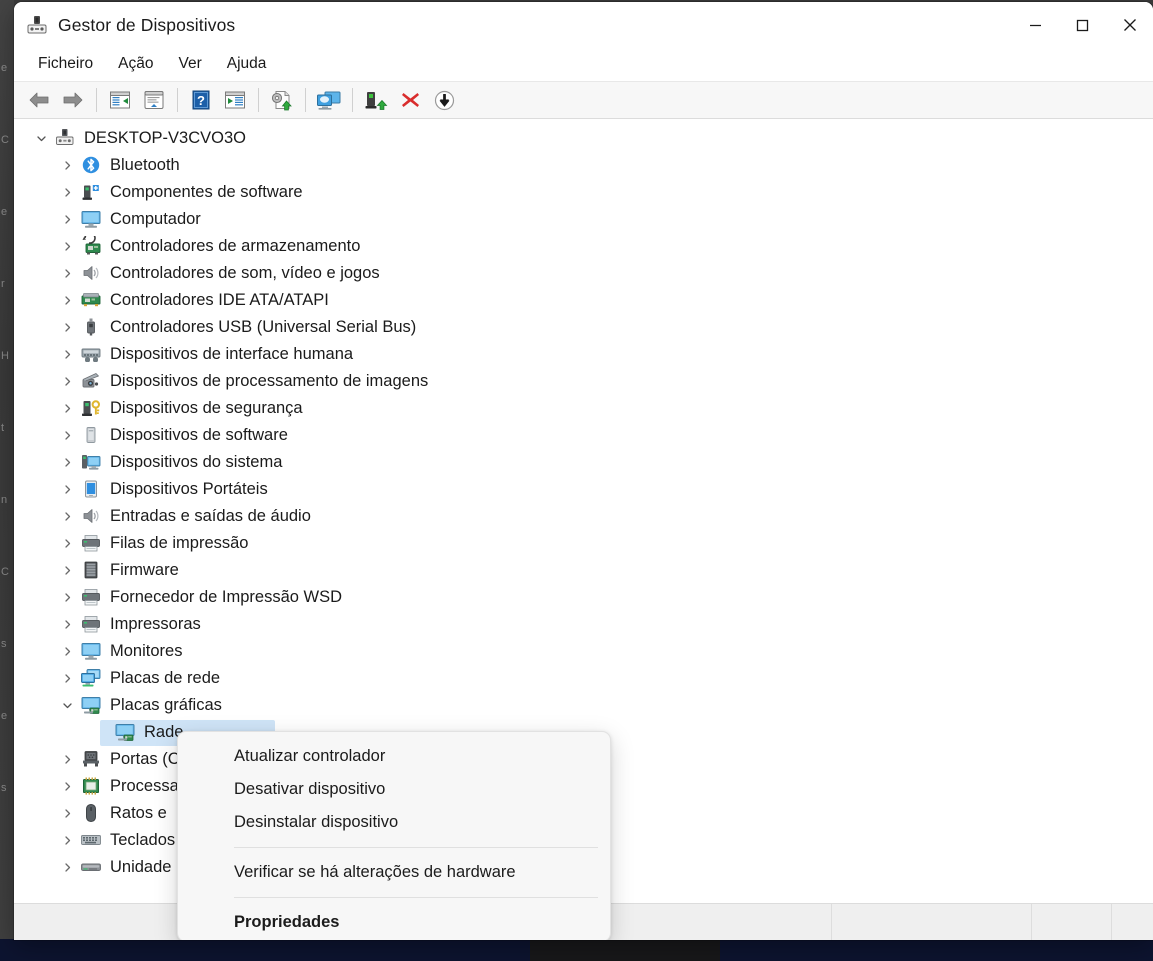 The width and height of the screenshot is (1153, 961). What do you see at coordinates (394, 756) in the screenshot?
I see `ctx-update-driver: Atualizar controlador` at bounding box center [394, 756].